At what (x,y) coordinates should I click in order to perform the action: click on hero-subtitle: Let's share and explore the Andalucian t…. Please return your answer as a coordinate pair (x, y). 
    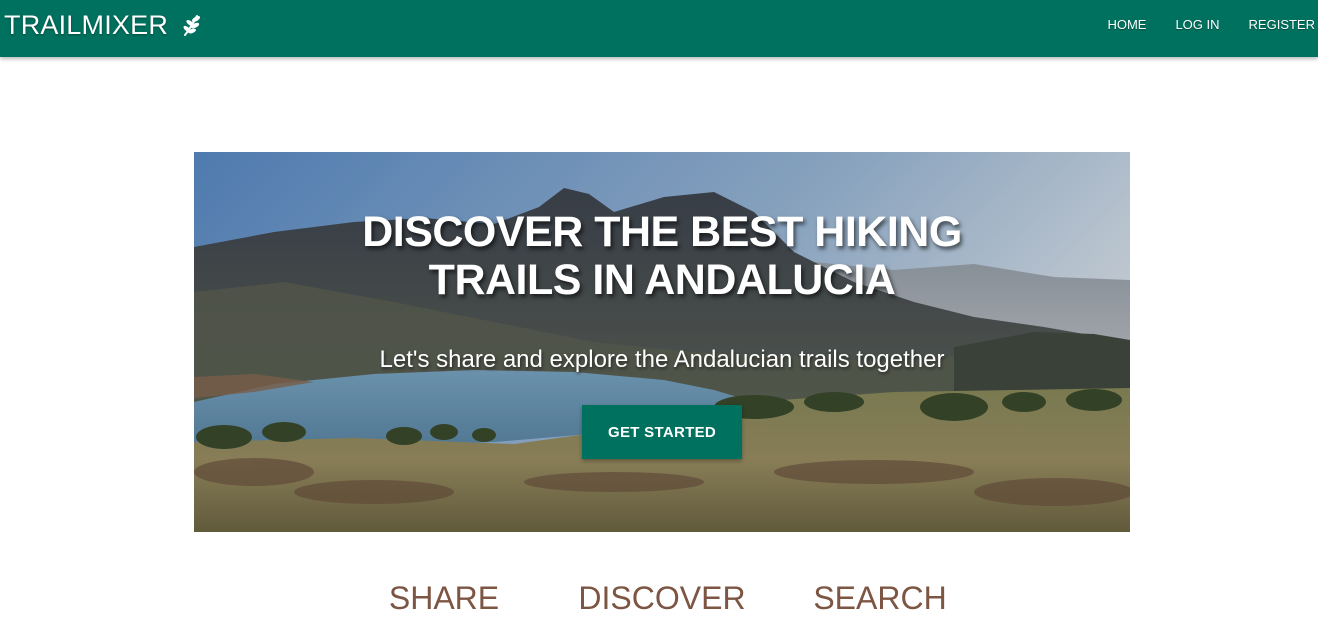
    Looking at the image, I should click on (662, 359).